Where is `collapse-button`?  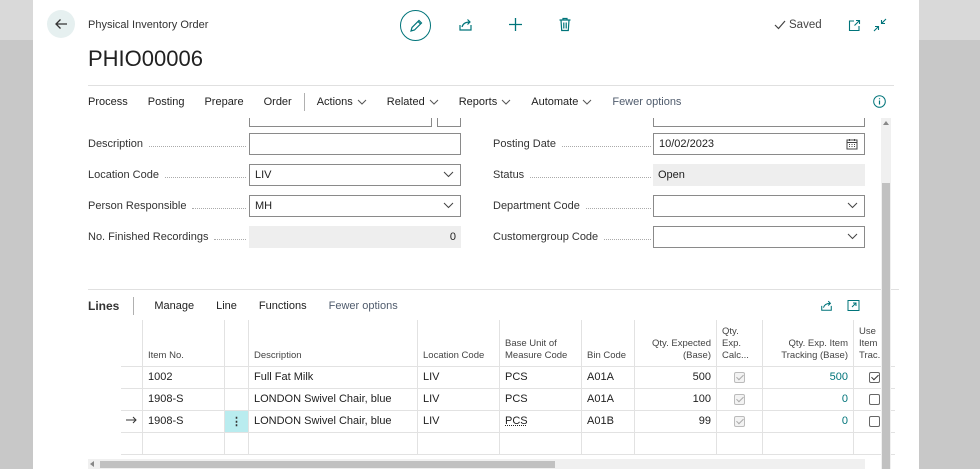 collapse-button is located at coordinates (880, 25).